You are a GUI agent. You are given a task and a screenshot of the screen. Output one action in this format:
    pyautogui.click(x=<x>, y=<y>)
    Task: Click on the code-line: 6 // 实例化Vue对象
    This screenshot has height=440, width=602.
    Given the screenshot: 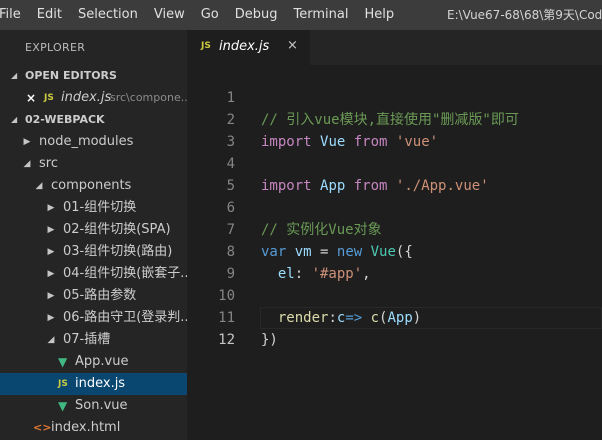 What is the action you would take?
    pyautogui.click(x=394, y=206)
    